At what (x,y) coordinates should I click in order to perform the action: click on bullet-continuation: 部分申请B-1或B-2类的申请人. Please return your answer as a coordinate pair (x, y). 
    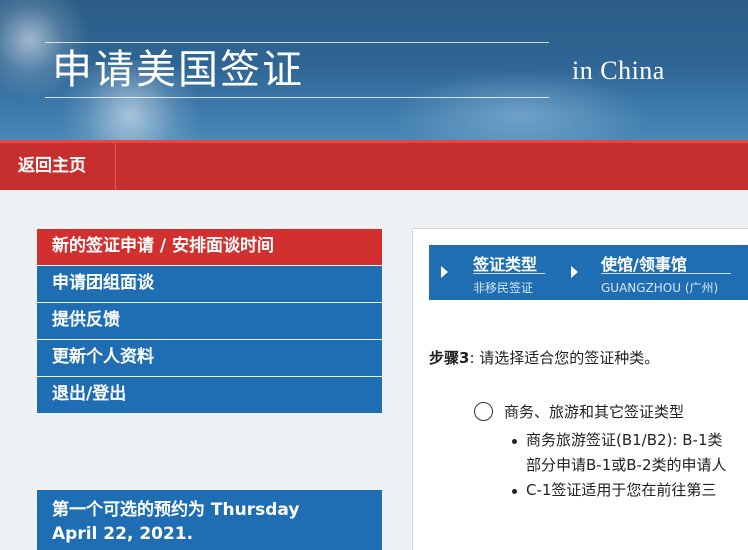
    Looking at the image, I should click on (626, 465).